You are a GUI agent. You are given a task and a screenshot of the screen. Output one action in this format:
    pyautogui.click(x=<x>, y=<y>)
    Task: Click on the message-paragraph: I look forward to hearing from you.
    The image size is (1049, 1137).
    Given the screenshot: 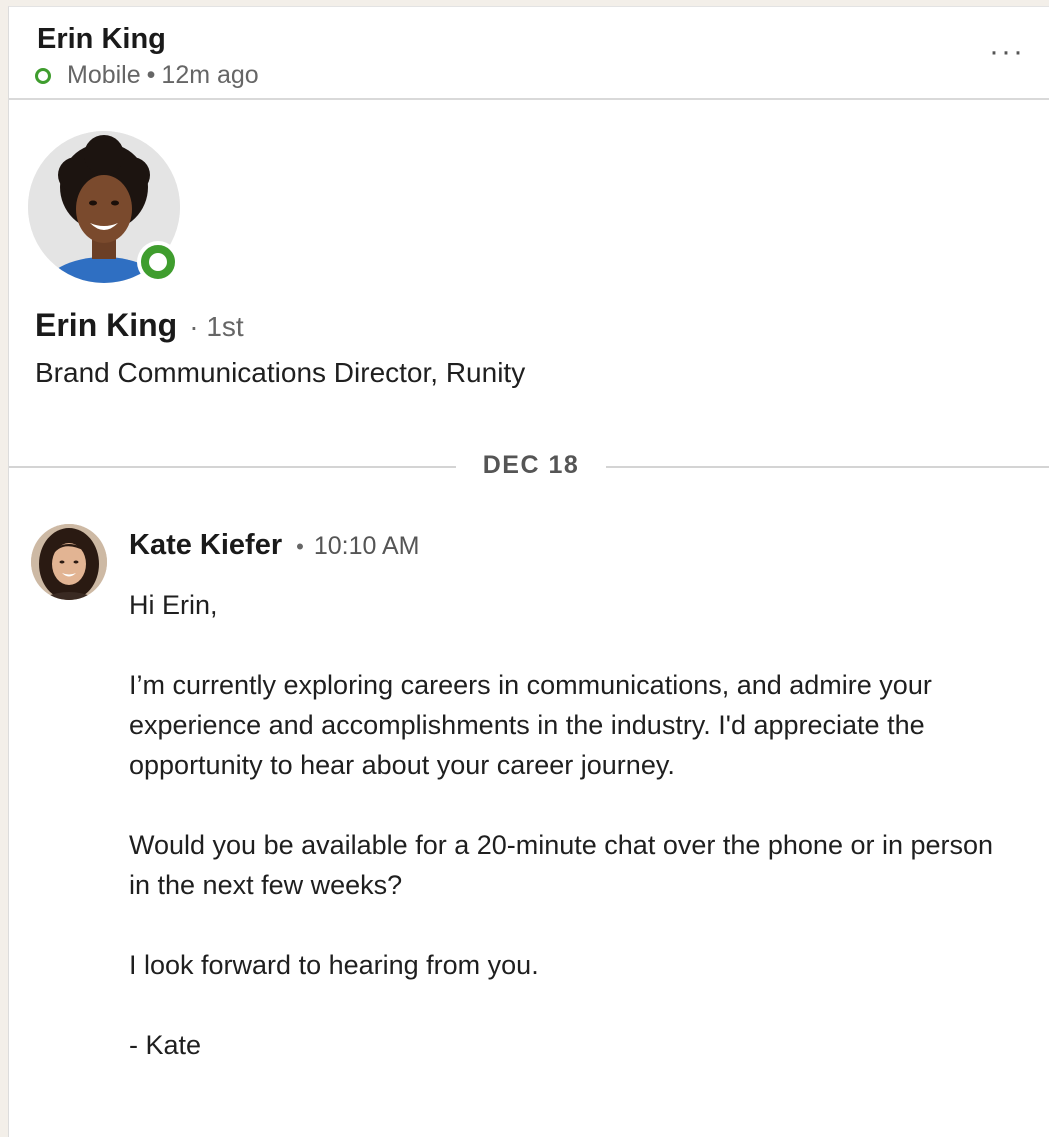 What is the action you would take?
    pyautogui.click(x=334, y=965)
    